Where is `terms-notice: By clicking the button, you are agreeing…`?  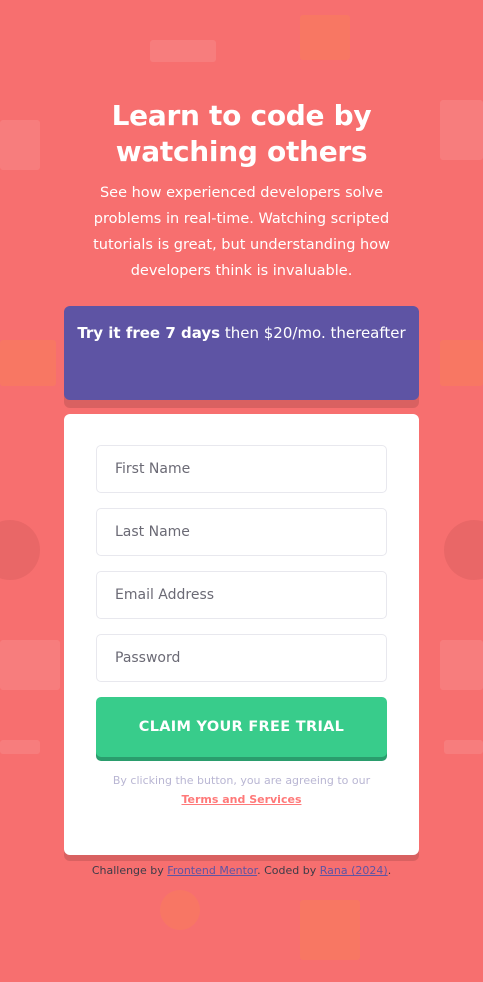 terms-notice: By clicking the button, you are agreeing… is located at coordinates (241, 790).